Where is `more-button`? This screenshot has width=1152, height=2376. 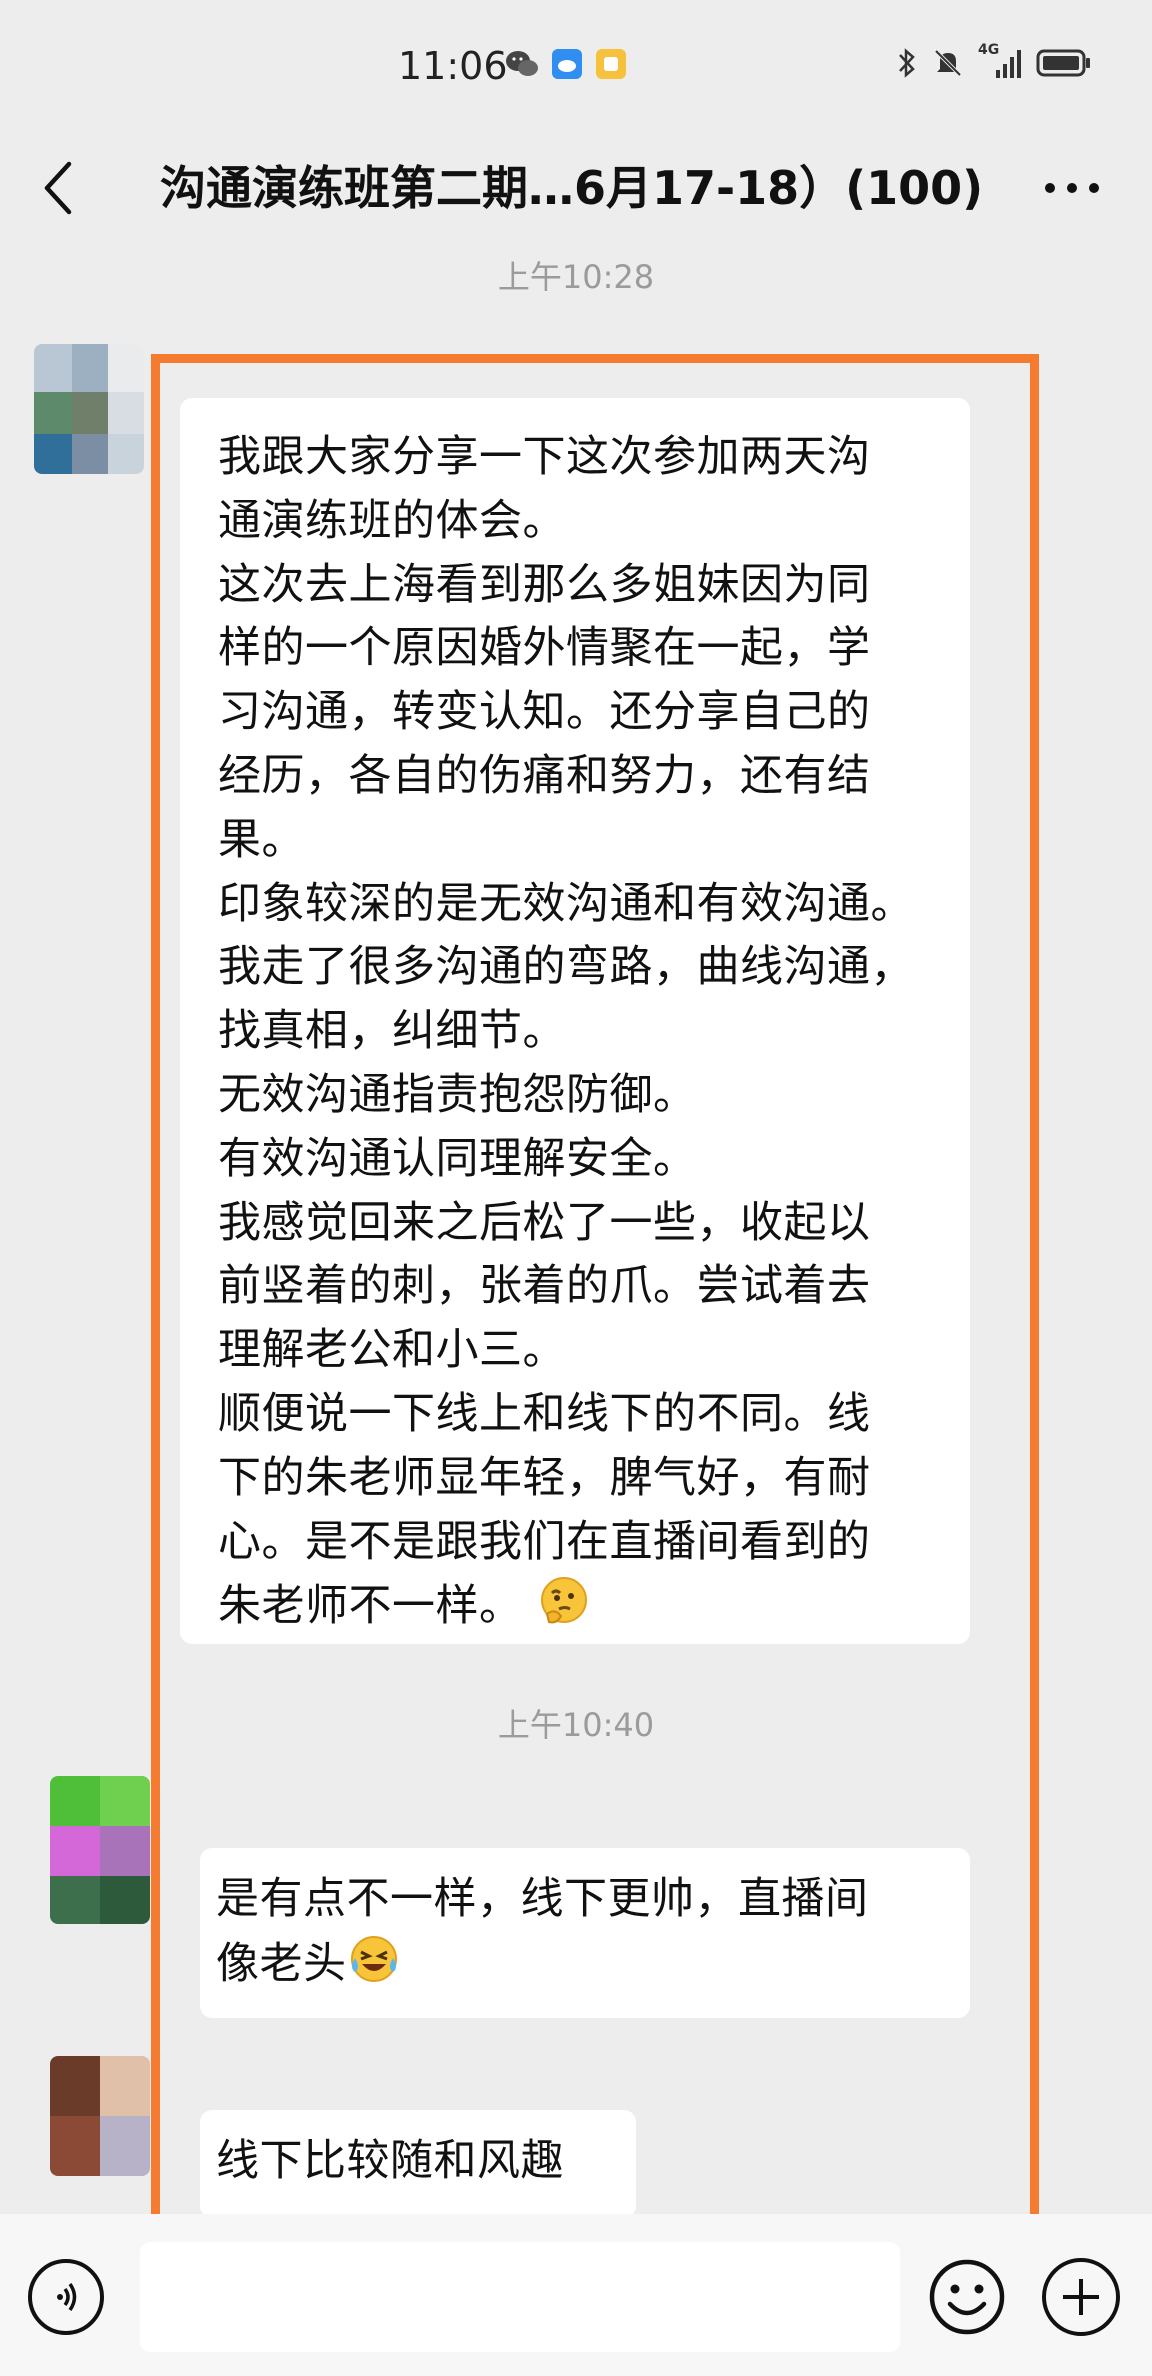 more-button is located at coordinates (1072, 188).